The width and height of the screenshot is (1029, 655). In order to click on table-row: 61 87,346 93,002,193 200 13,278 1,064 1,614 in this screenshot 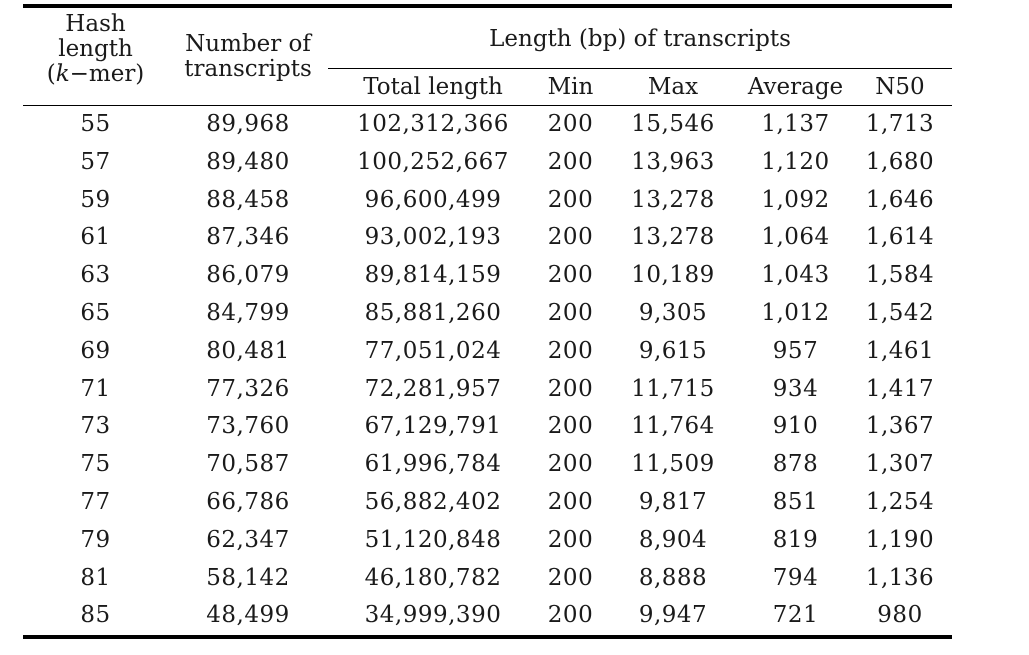, I will do `click(487, 238)`.